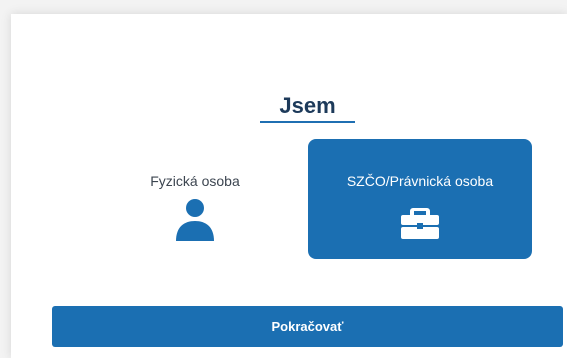 Image resolution: width=567 pixels, height=358 pixels. Describe the element at coordinates (420, 199) in the screenshot. I see `option-legal-entity: SZČO/Právnická osoba` at that location.